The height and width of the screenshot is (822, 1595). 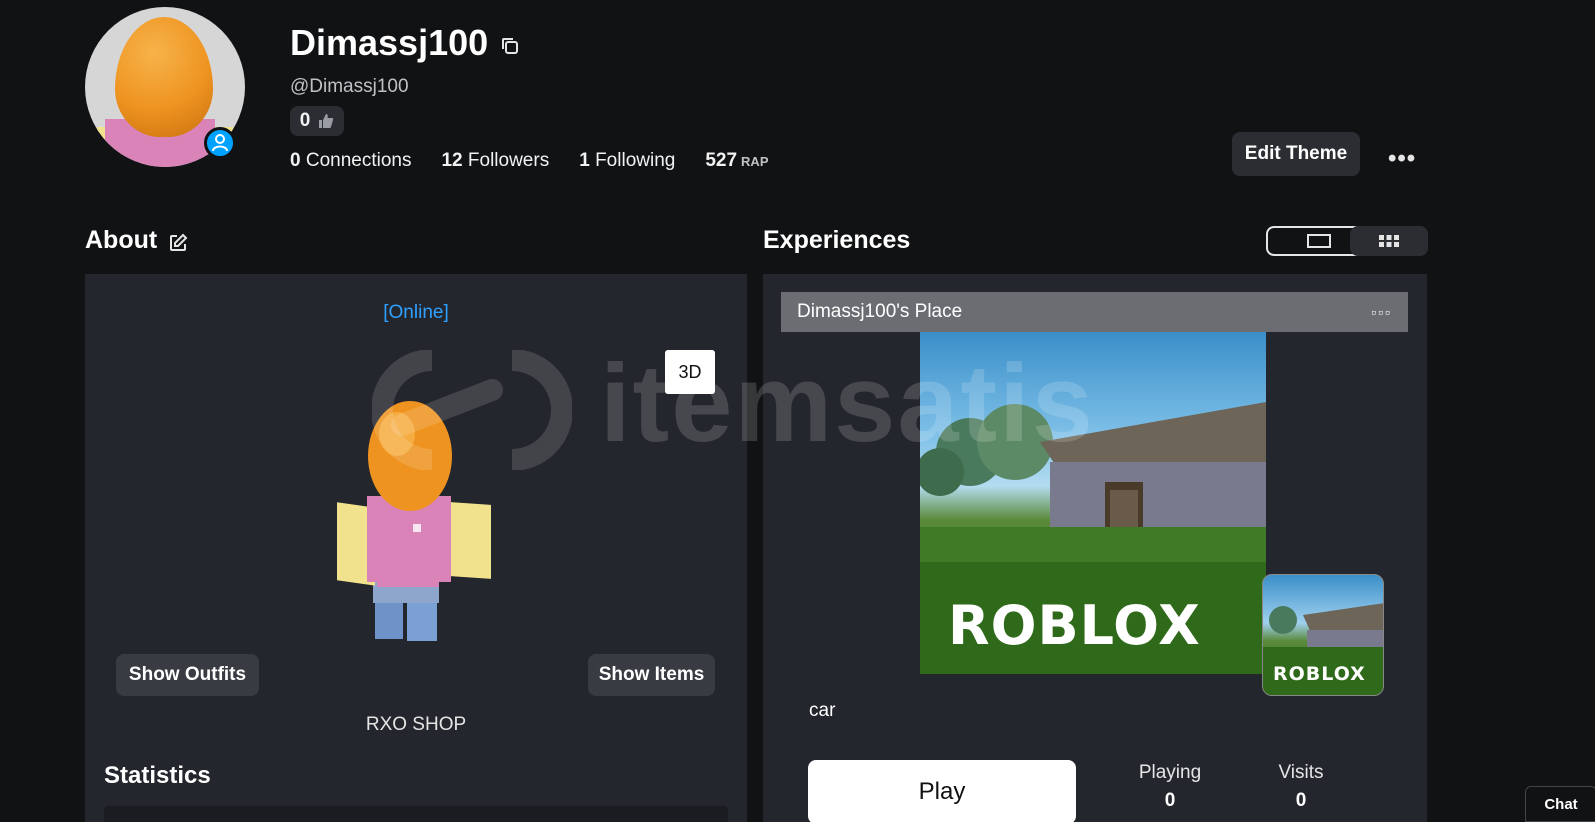 What do you see at coordinates (1074, 625) in the screenshot?
I see `thumbnail-brand: ROBLOX` at bounding box center [1074, 625].